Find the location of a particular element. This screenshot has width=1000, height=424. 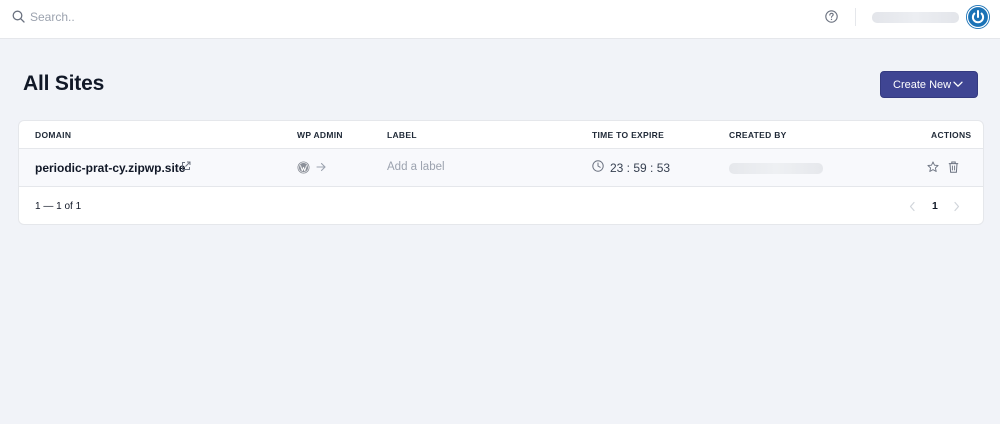

chevron-down-icon is located at coordinates (958, 84).